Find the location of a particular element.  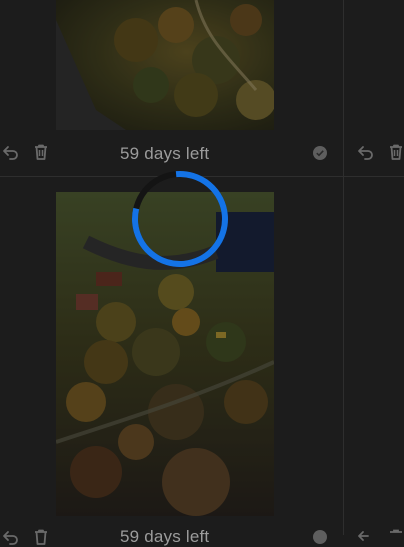

spinner-icon is located at coordinates (180, 219).